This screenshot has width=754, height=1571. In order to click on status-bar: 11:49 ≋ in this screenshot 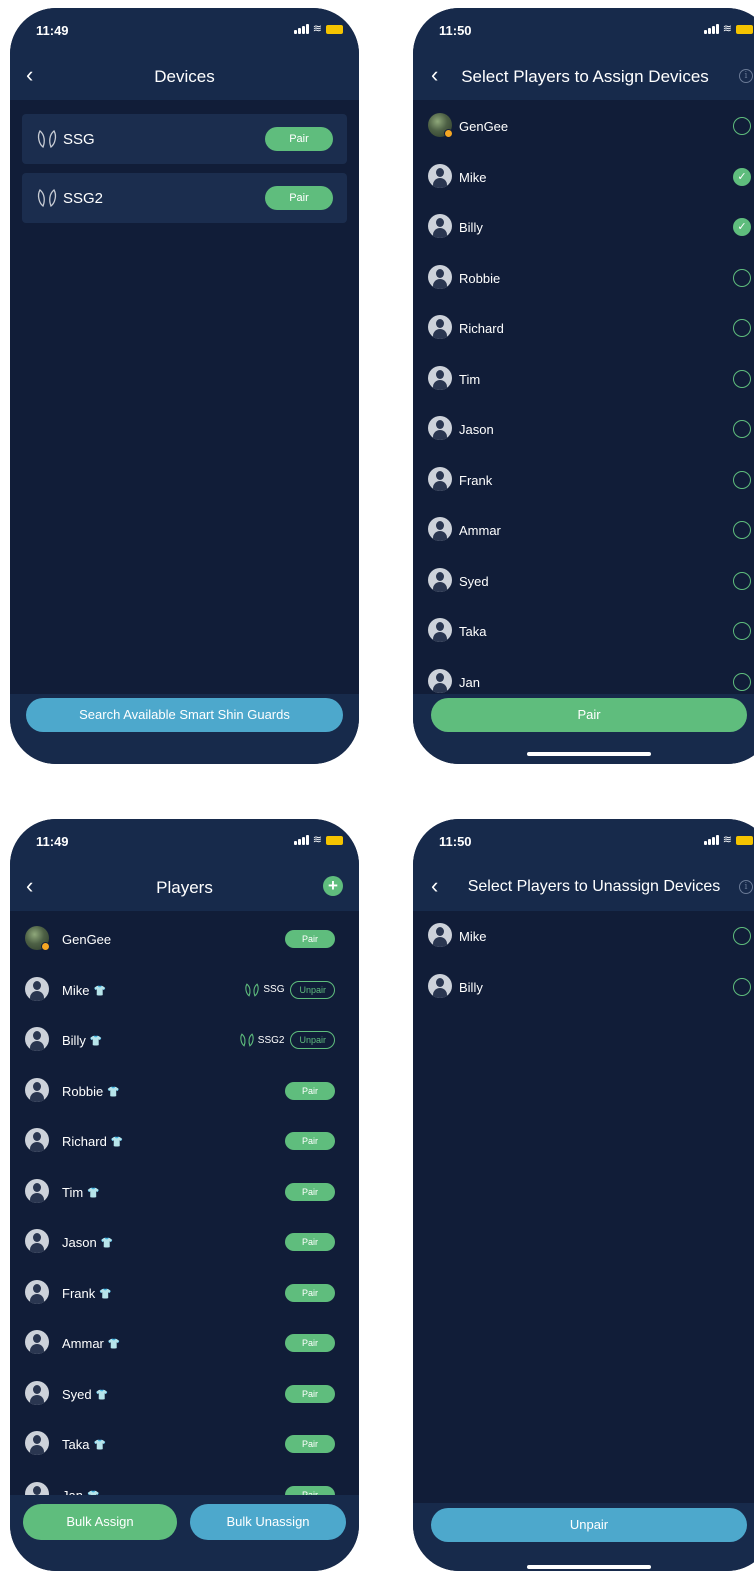, I will do `click(184, 30)`.